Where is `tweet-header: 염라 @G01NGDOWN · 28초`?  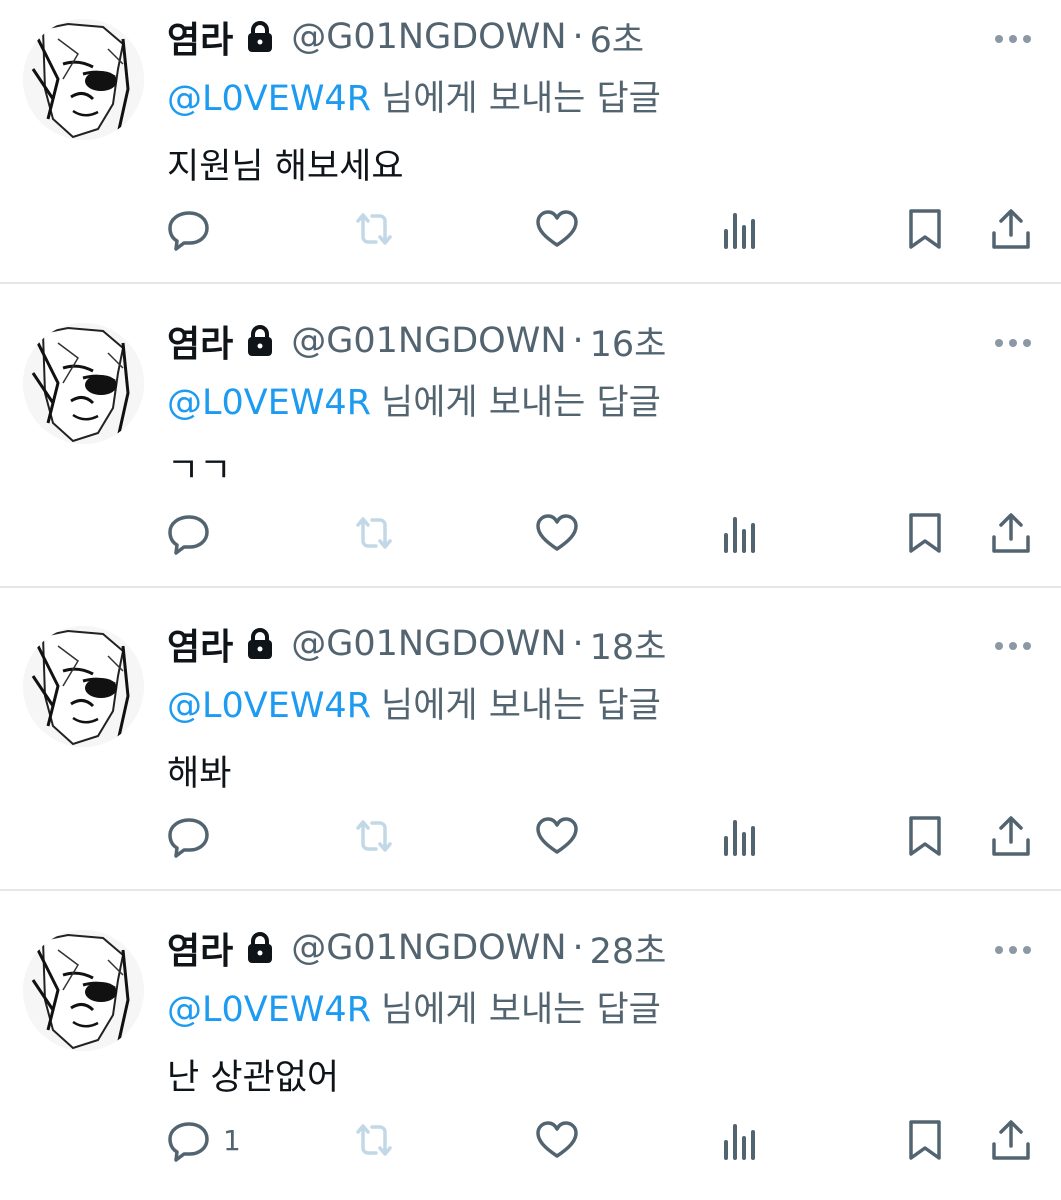 tweet-header: 염라 @G01NGDOWN · 28초 is located at coordinates (416, 948).